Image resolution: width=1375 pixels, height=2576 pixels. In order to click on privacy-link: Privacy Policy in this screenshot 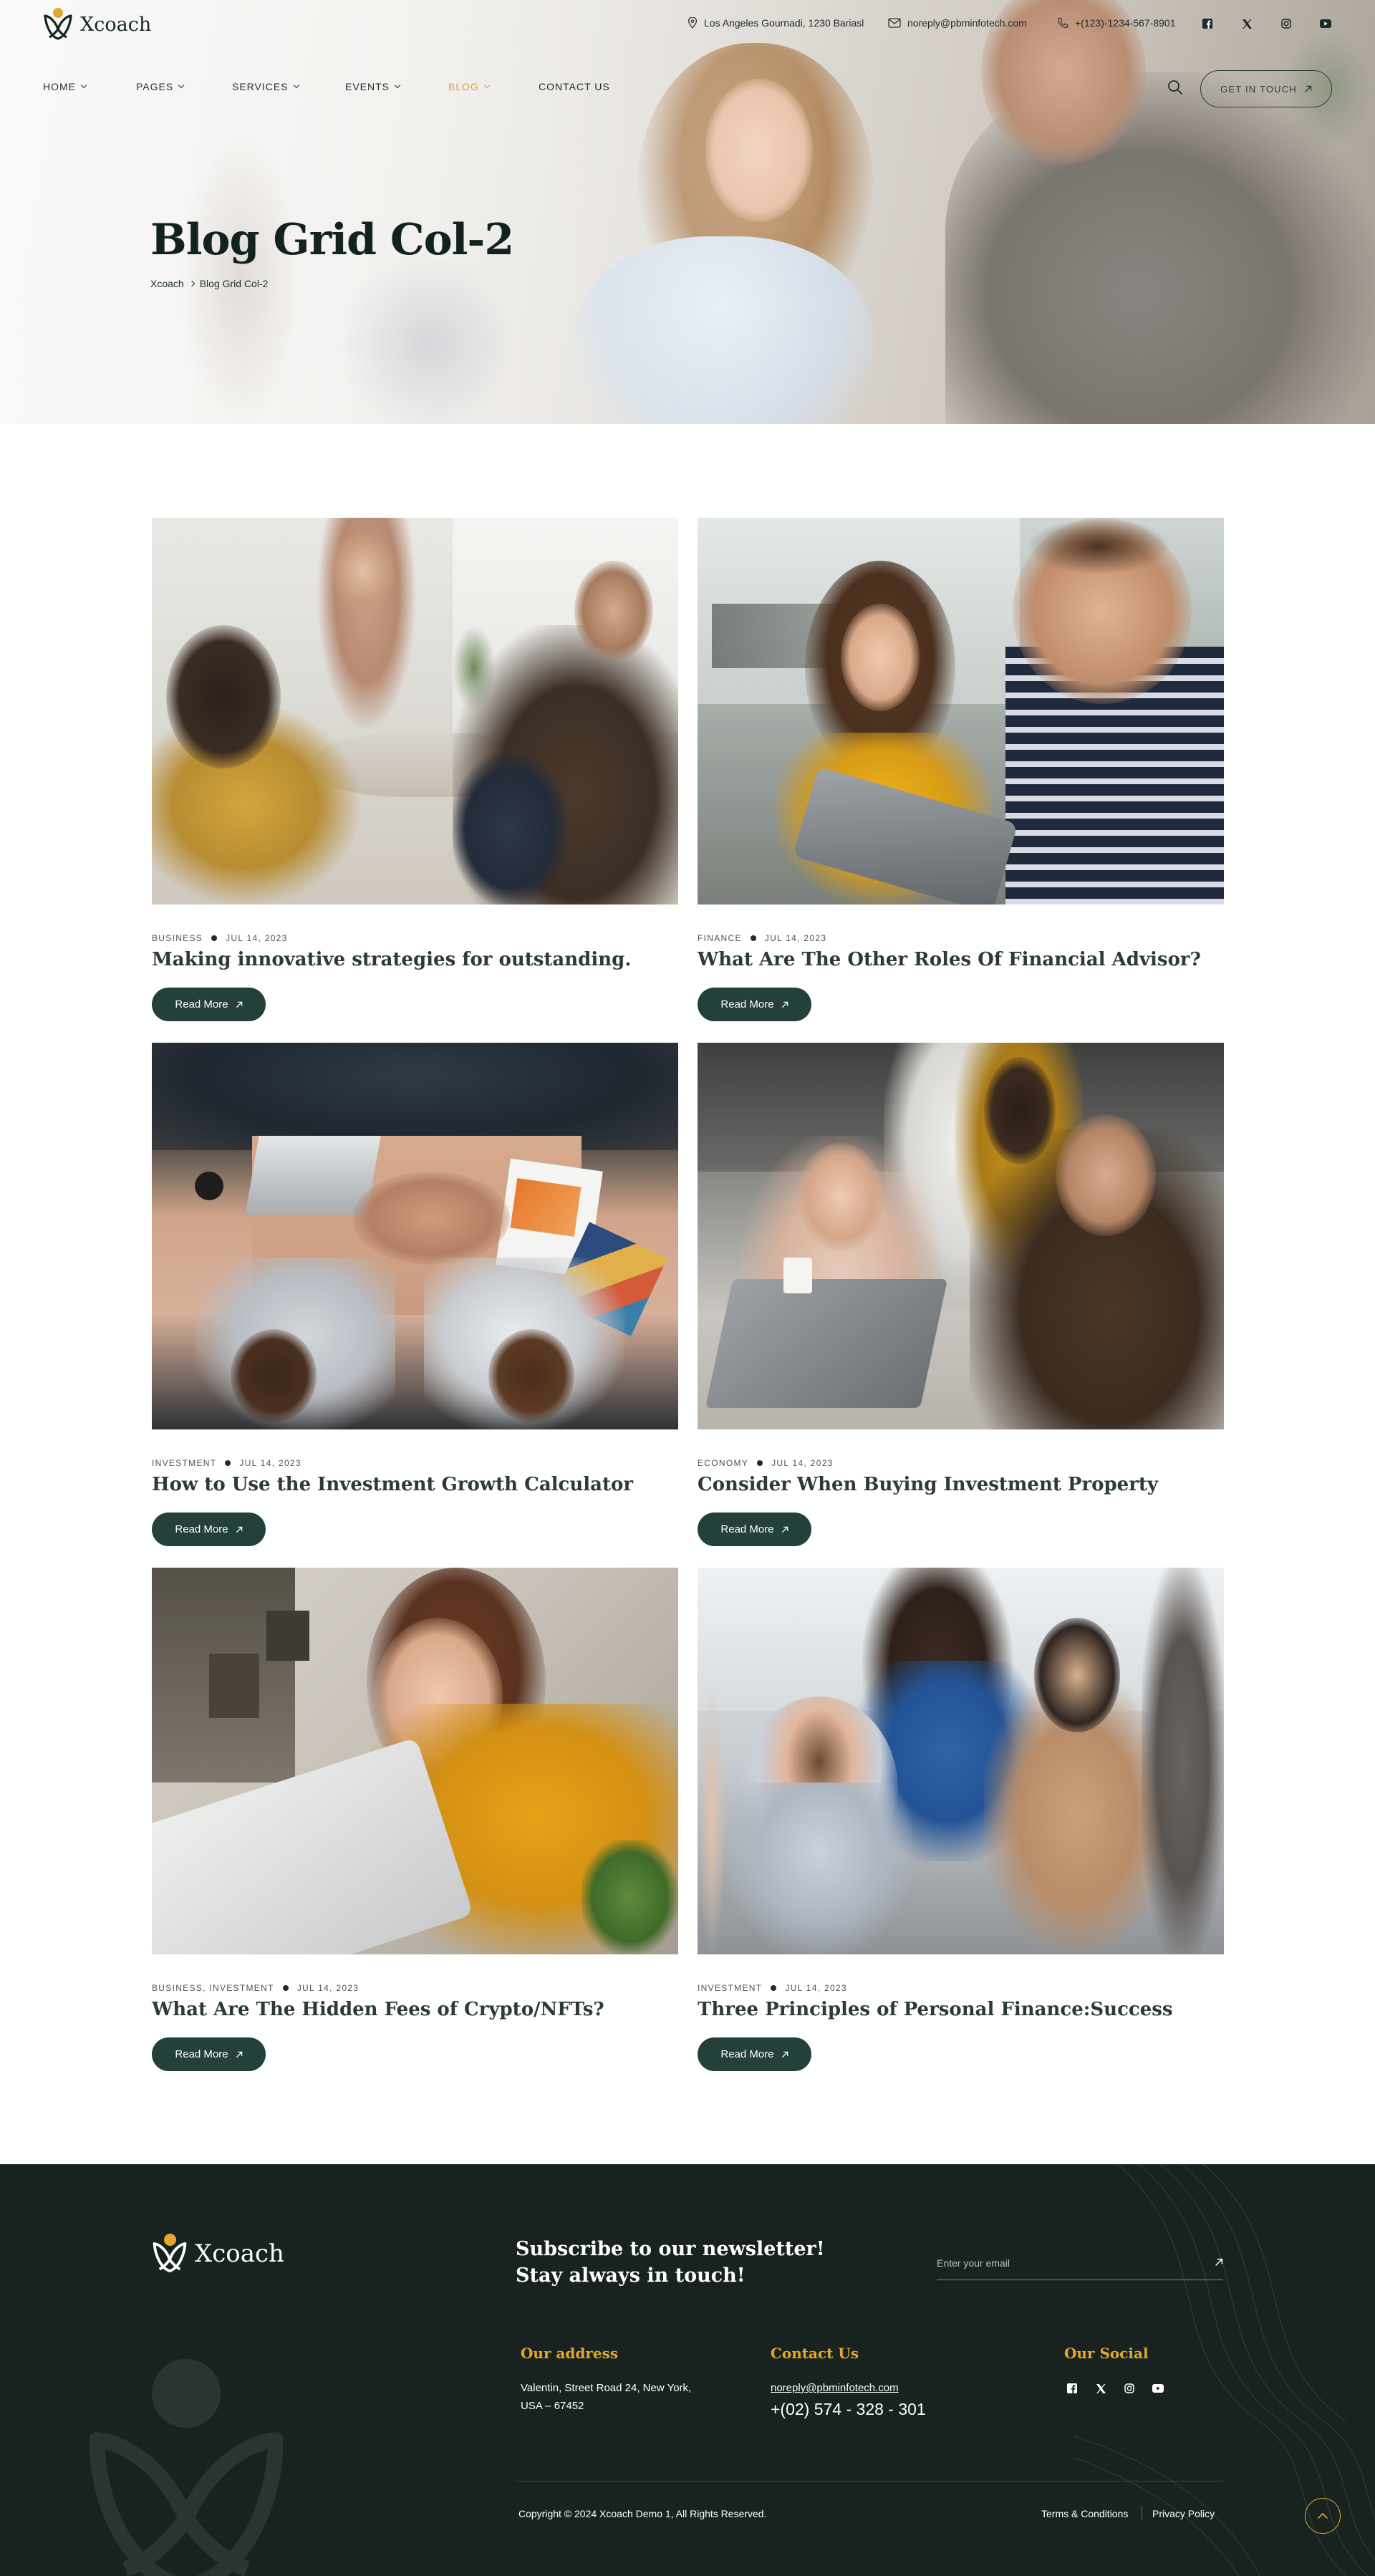, I will do `click(1184, 2513)`.